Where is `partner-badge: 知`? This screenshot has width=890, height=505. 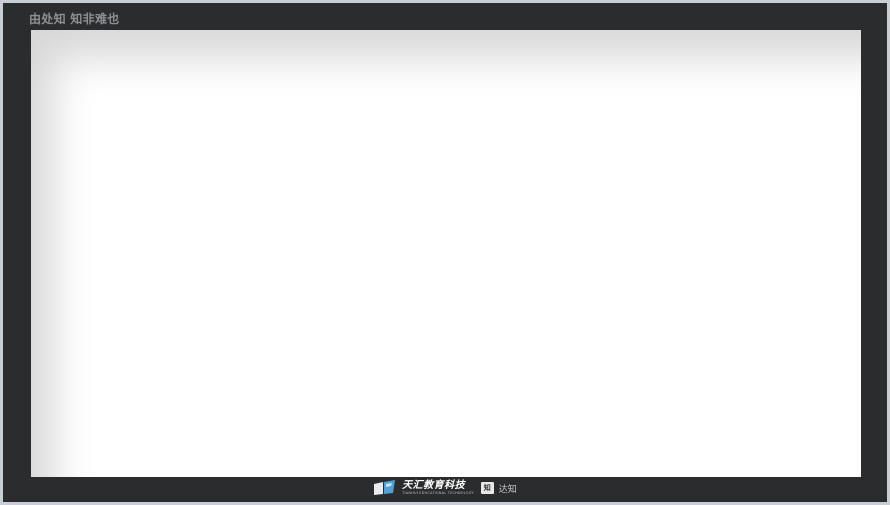
partner-badge: 知 is located at coordinates (487, 488).